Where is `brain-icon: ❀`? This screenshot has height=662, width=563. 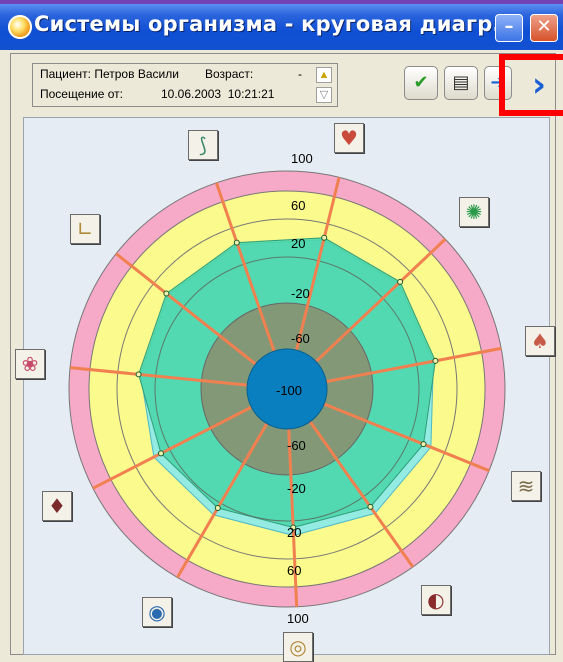
brain-icon: ❀ is located at coordinates (30, 364).